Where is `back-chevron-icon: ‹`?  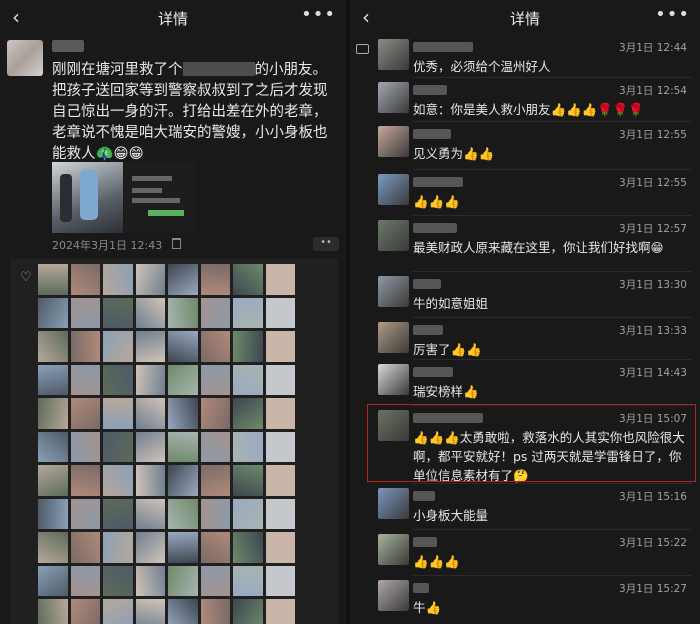 back-chevron-icon: ‹ is located at coordinates (16, 17).